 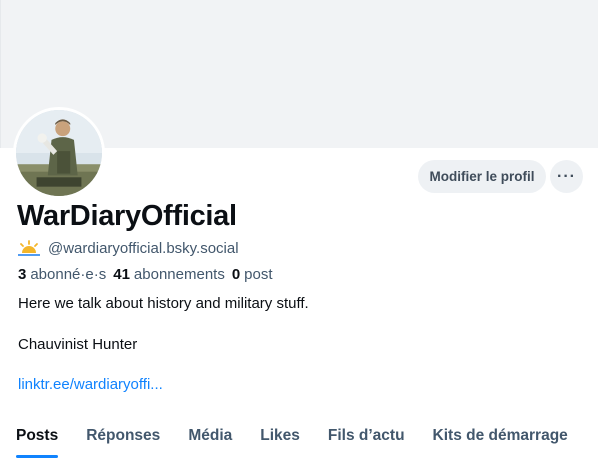 What do you see at coordinates (280, 437) in the screenshot?
I see `tab-likes: Likes` at bounding box center [280, 437].